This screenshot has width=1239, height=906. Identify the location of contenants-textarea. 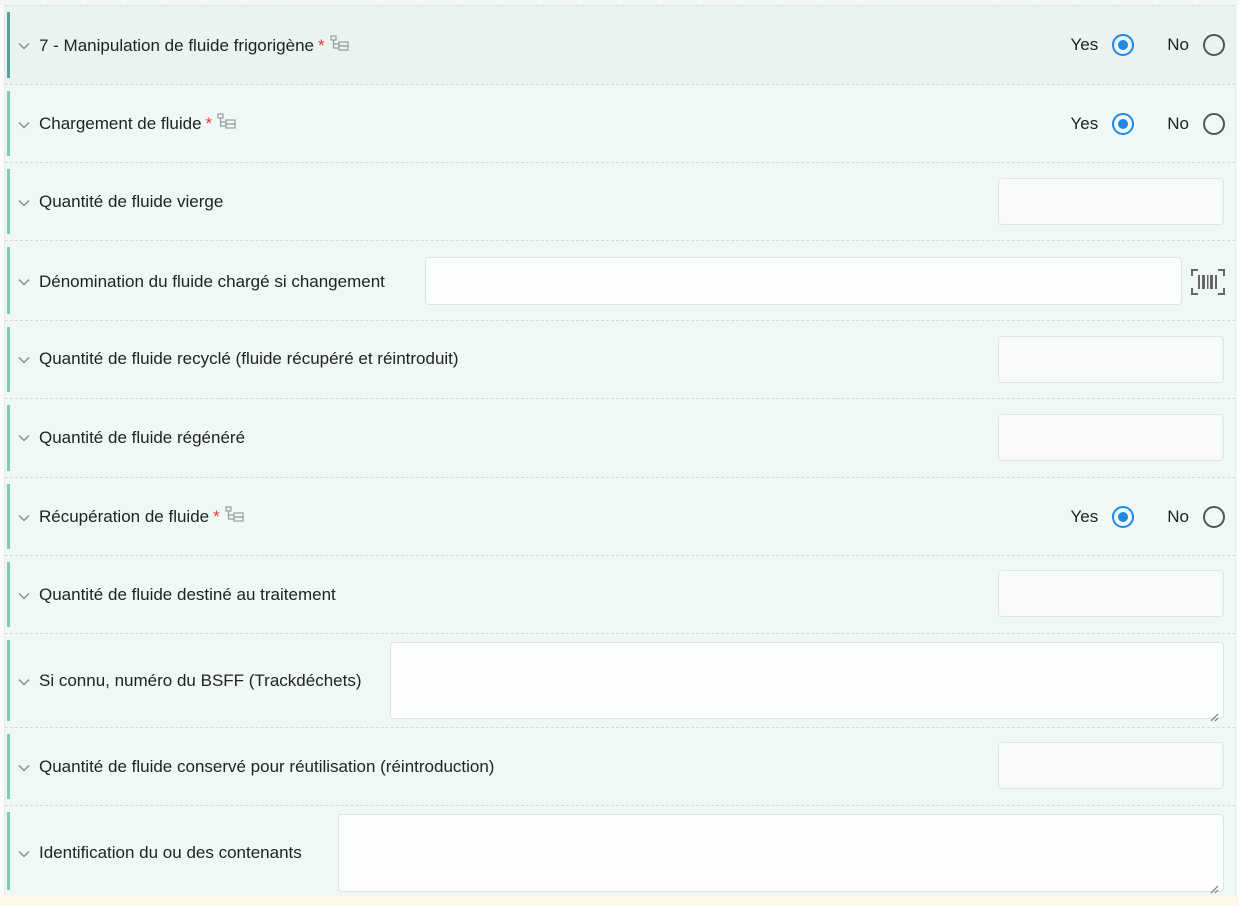
(781, 853).